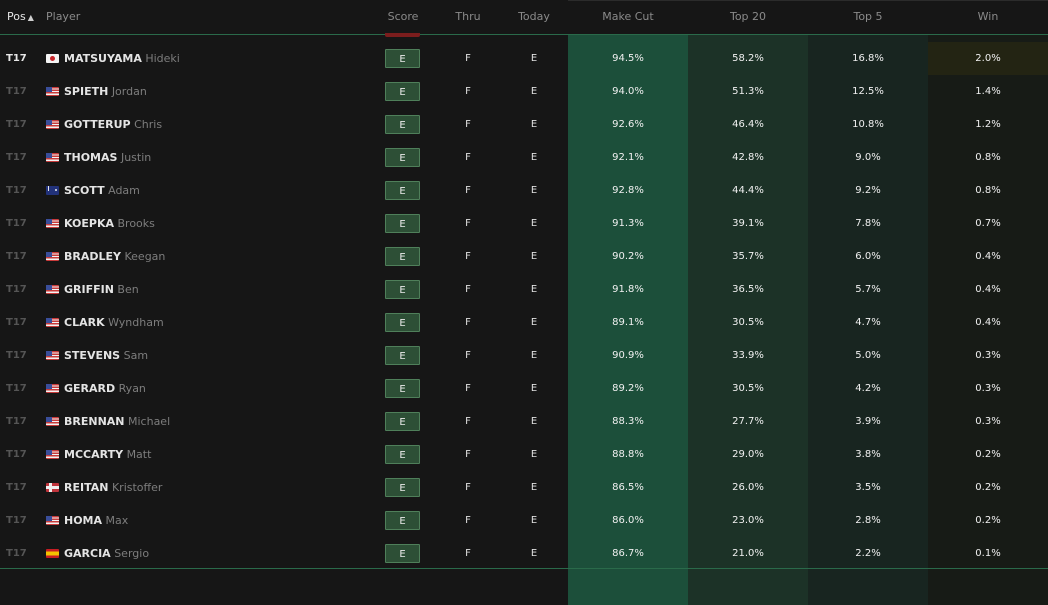 The width and height of the screenshot is (1048, 605). Describe the element at coordinates (108, 421) in the screenshot. I see `player-cell: BRENNAN Michael` at that location.